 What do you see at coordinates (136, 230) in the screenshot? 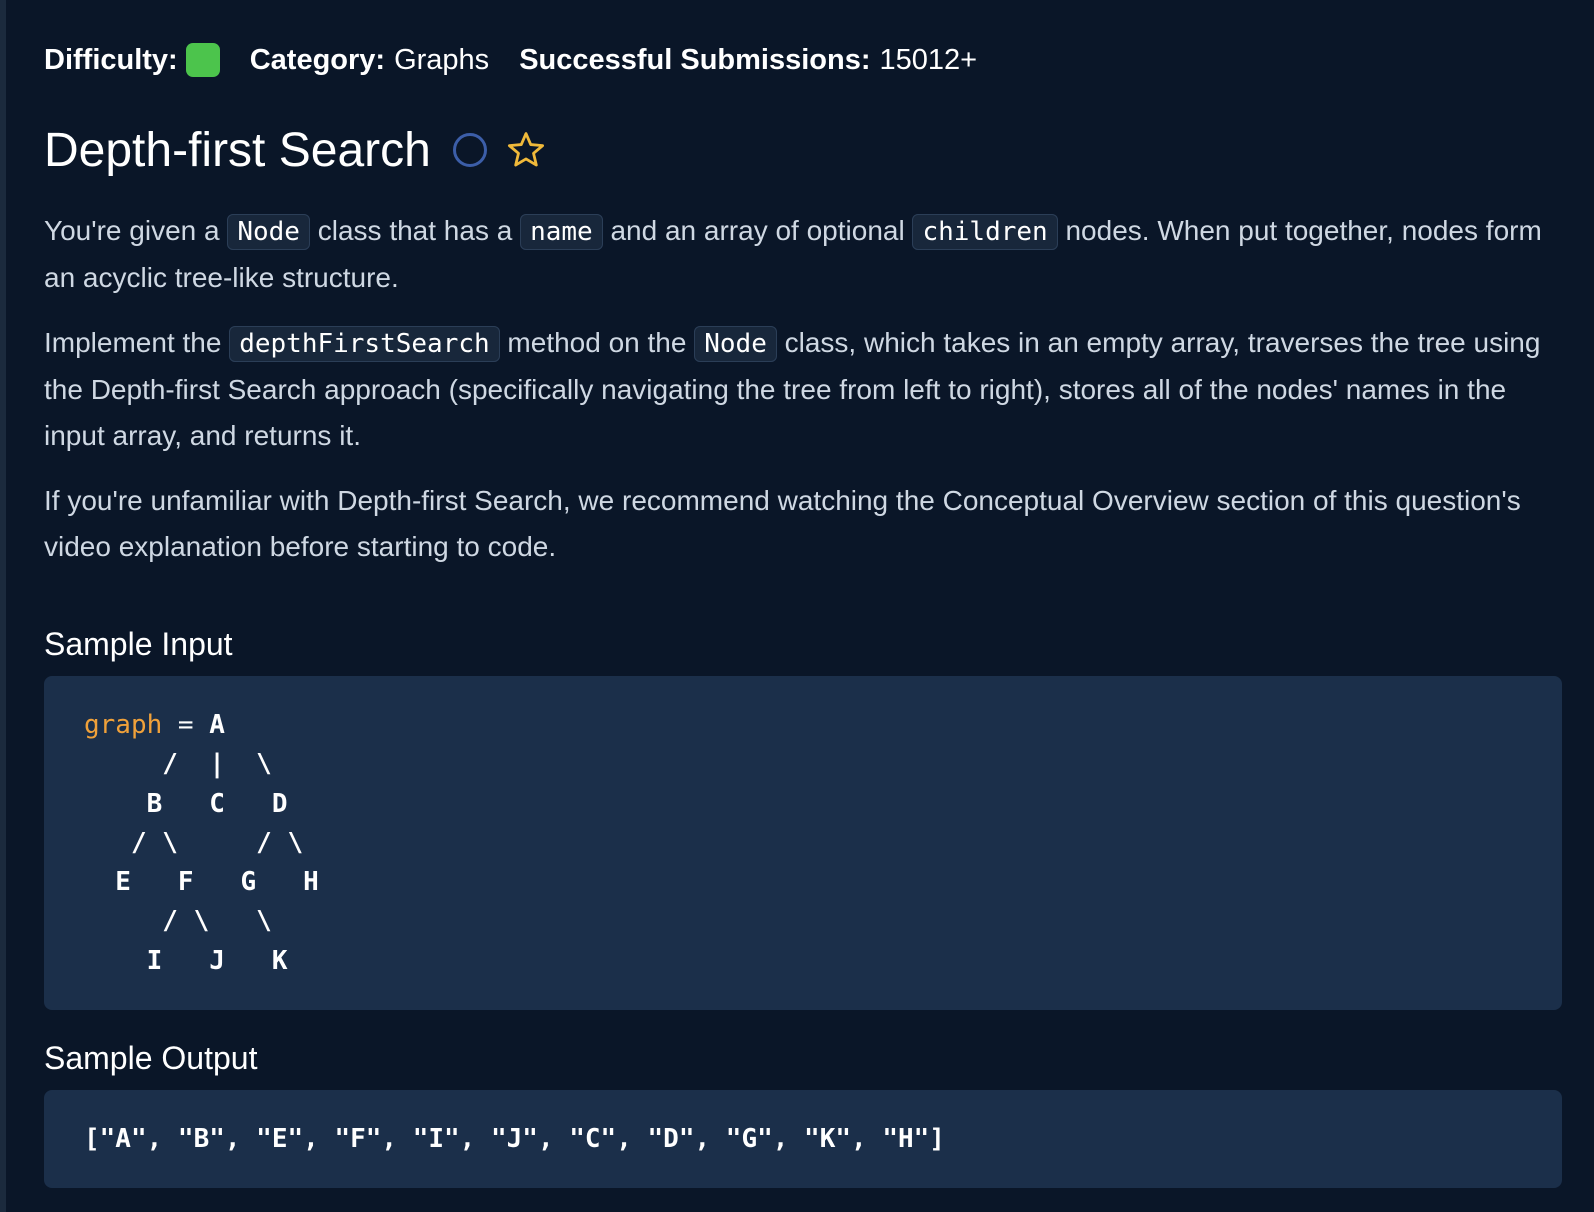
I see `text-run: You're given a` at bounding box center [136, 230].